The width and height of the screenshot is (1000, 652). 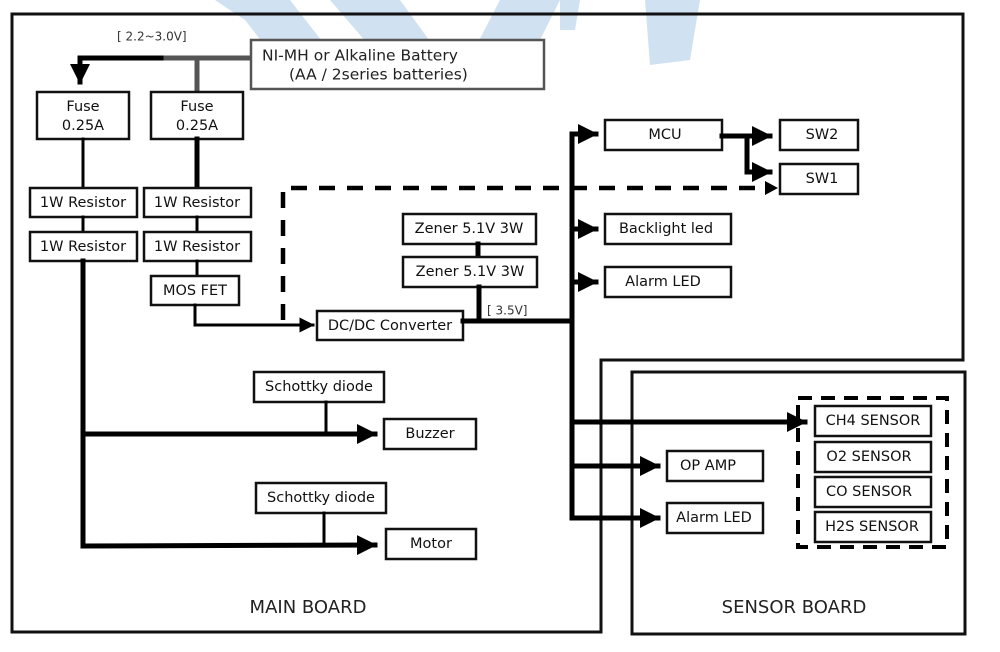 I want to click on motor-label: Motor, so click(x=431, y=544).